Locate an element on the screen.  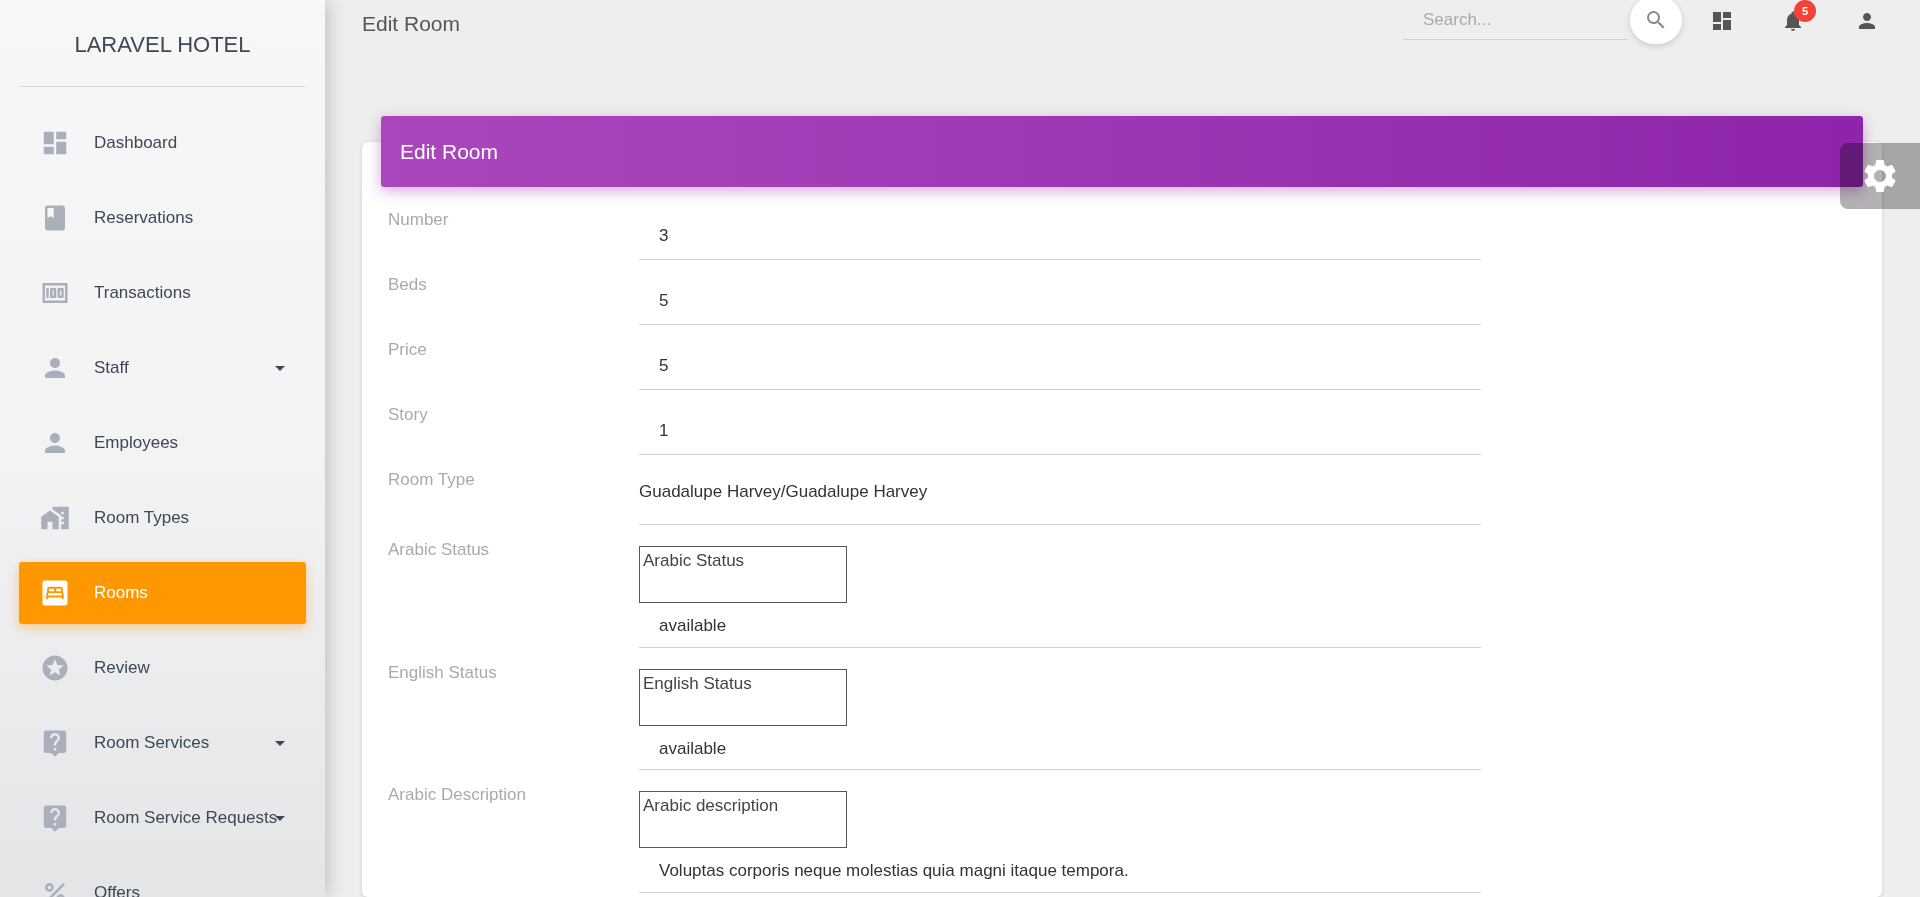
brand-title: LARAVEL HOTEL is located at coordinates (162, 44).